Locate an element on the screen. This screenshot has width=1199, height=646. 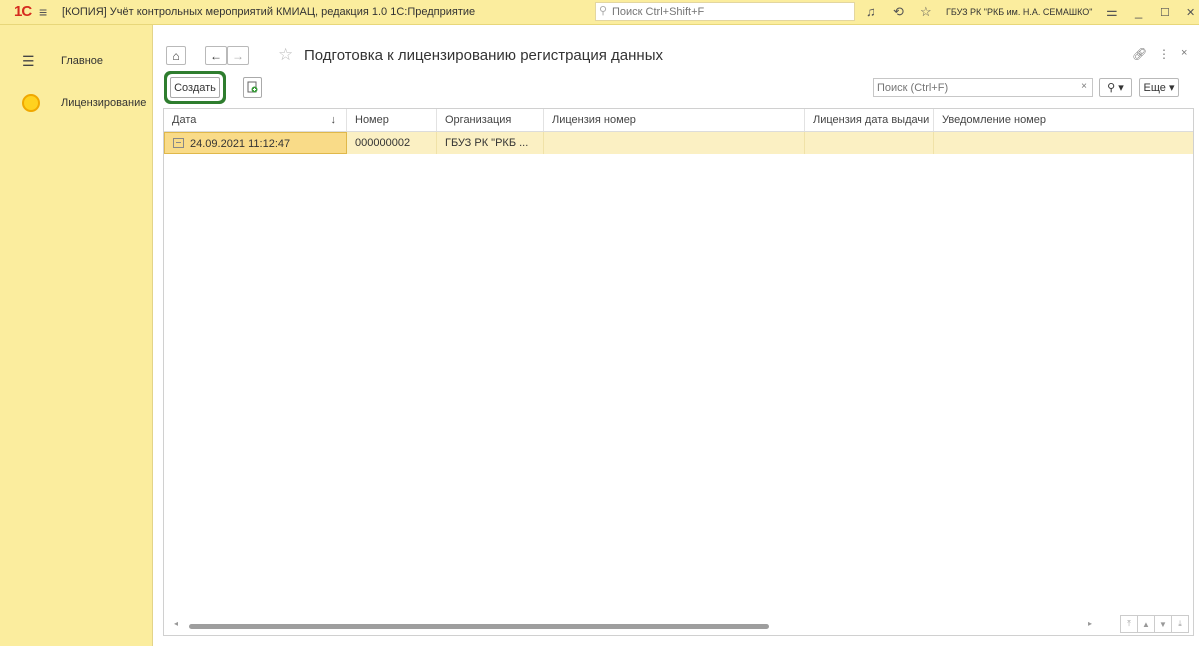
sidebar-item-main: ☰ Главное is located at coordinates (76, 61).